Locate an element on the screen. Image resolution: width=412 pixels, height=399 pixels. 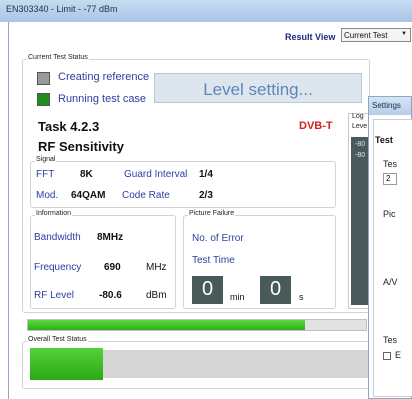
log-label: Log is located at coordinates (358, 116).